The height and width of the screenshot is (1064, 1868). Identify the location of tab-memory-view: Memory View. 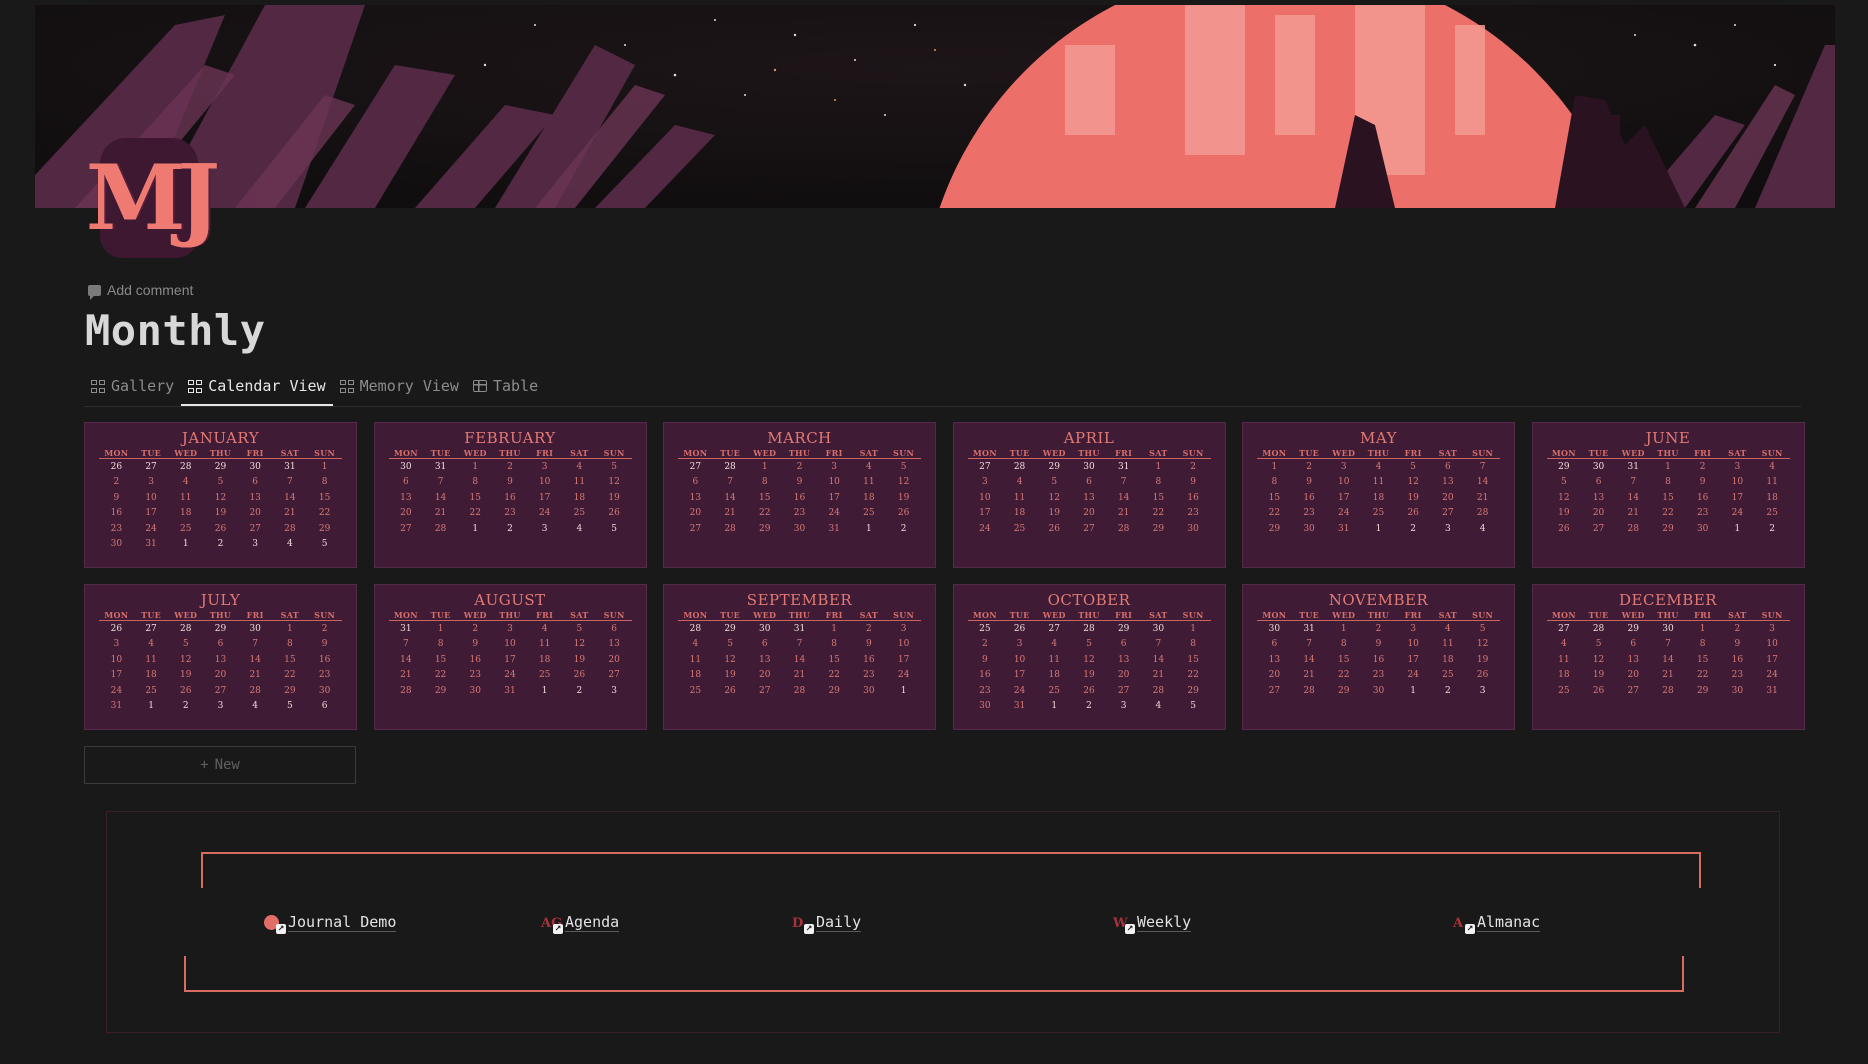
(399, 386).